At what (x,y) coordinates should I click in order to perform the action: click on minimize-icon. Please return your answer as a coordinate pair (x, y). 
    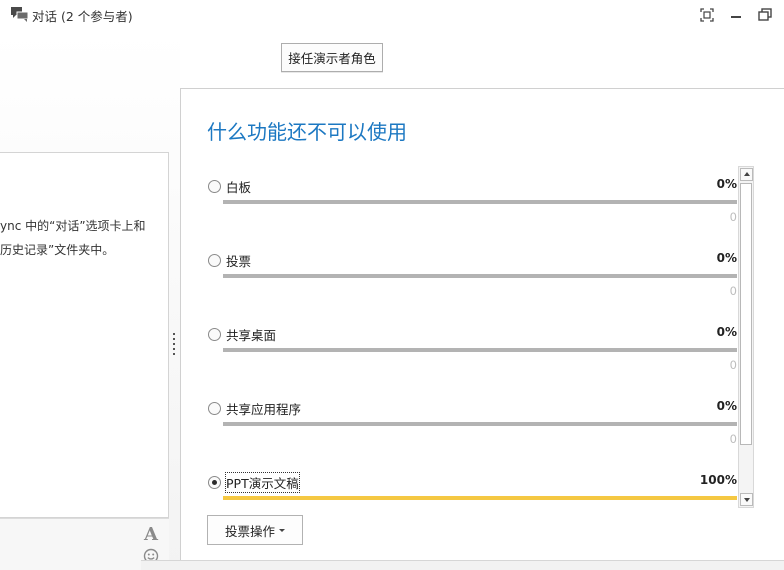
    Looking at the image, I should click on (736, 15).